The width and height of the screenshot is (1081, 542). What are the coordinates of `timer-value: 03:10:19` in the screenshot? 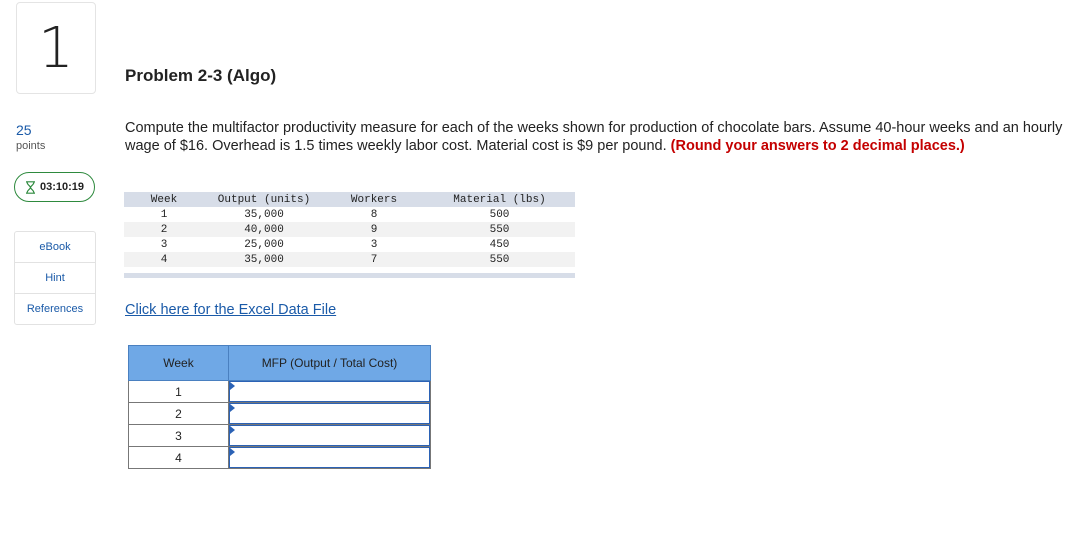 It's located at (62, 187).